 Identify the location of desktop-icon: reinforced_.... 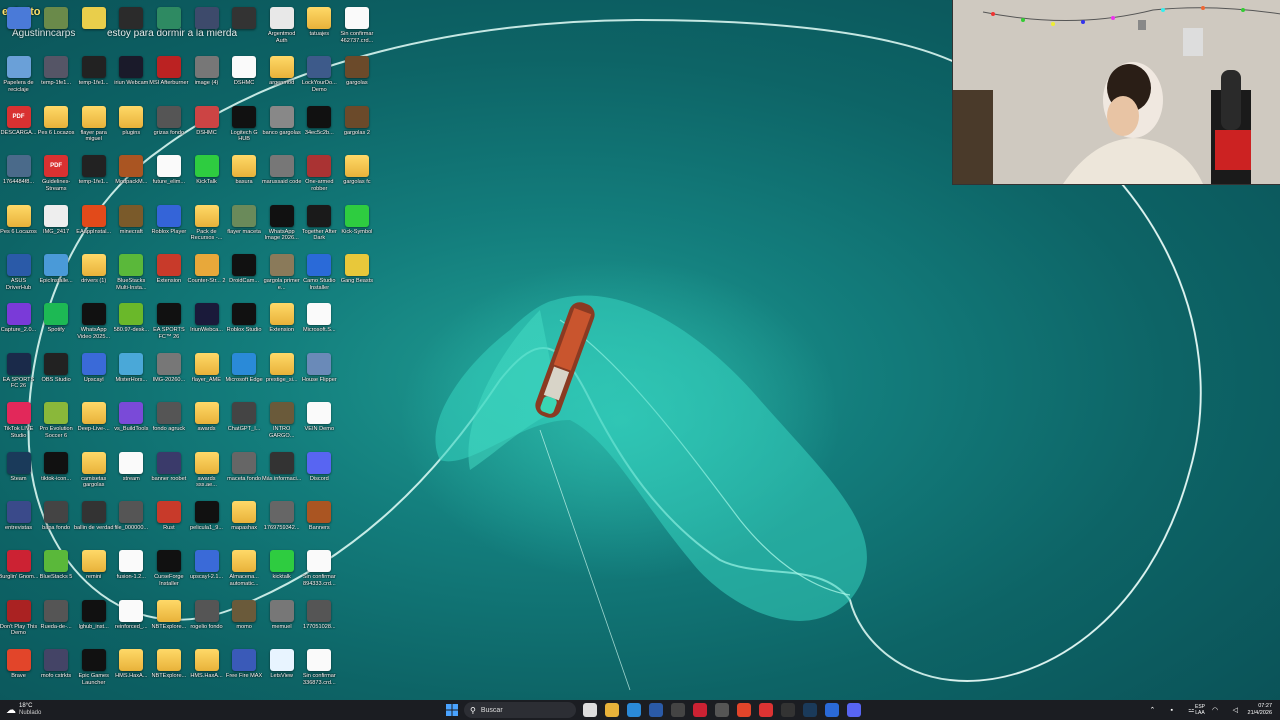
(131, 621).